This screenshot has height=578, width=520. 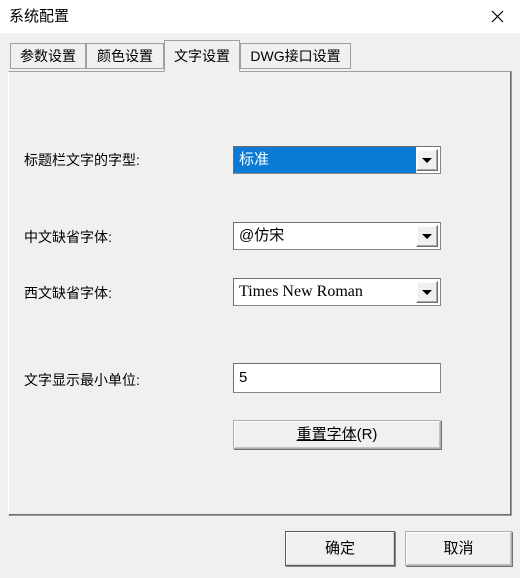 I want to click on reset-font-button: 重置字体 (R), so click(x=337, y=434).